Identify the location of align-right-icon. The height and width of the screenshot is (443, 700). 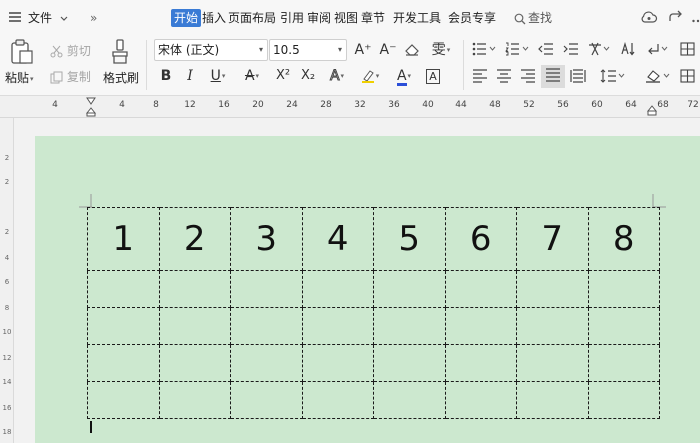
(528, 77).